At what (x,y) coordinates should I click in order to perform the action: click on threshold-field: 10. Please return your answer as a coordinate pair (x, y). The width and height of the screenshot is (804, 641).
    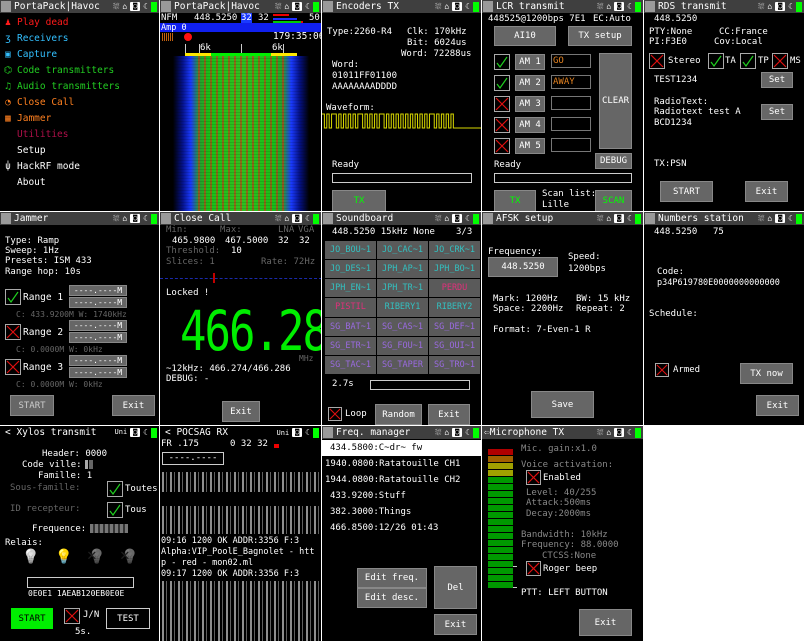
    Looking at the image, I should click on (236, 251).